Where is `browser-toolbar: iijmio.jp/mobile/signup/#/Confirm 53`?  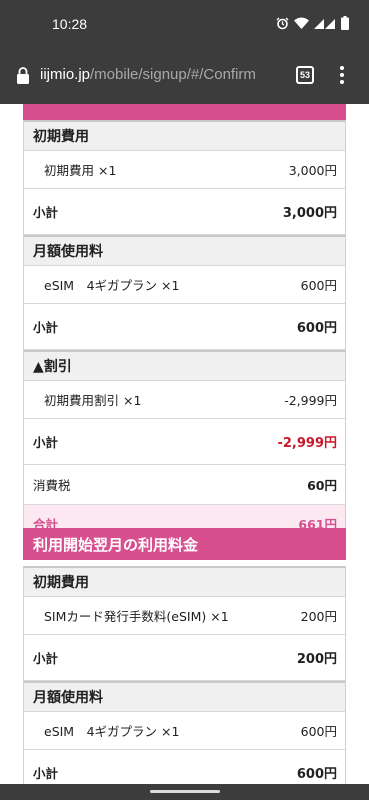
browser-toolbar: iijmio.jp/mobile/signup/#/Confirm 53 is located at coordinates (184, 76).